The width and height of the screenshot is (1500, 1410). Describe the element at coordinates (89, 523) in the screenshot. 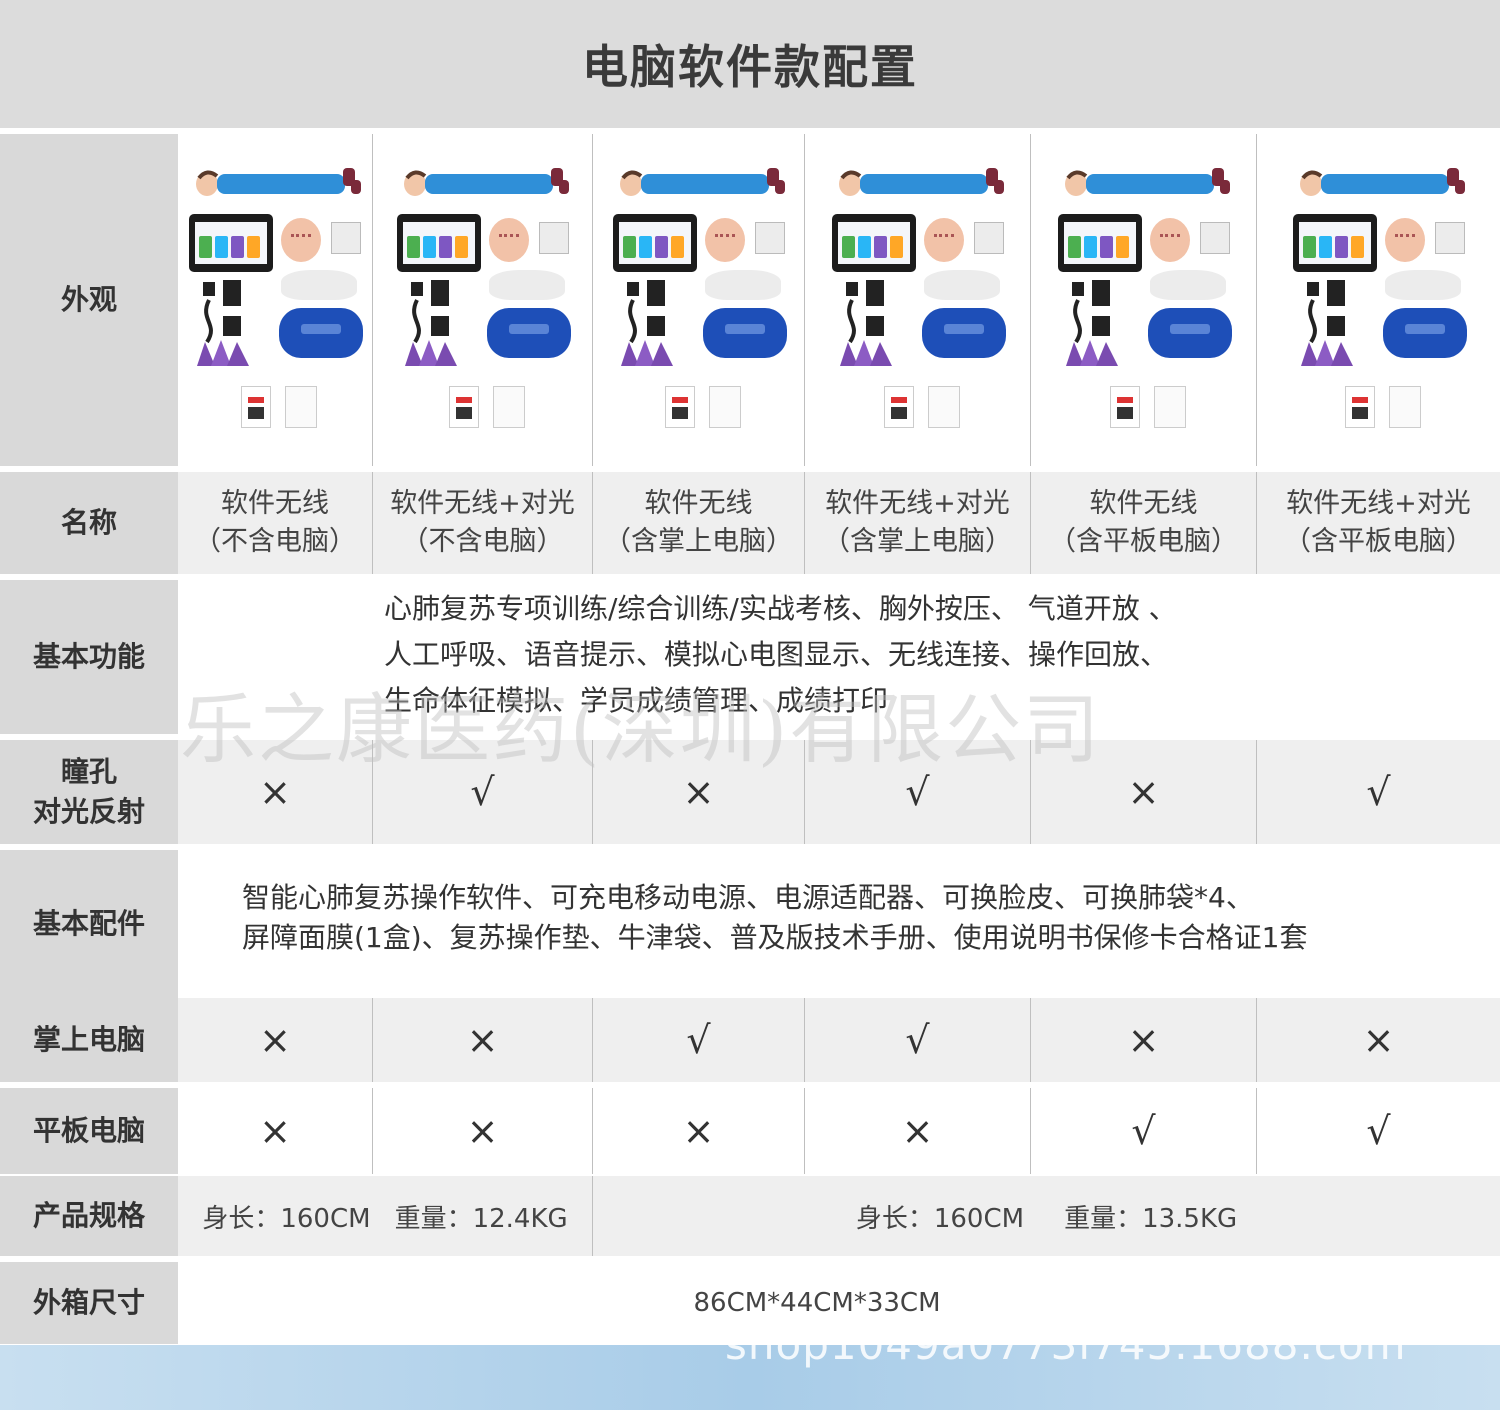

I see `row-label-name: 名称` at that location.